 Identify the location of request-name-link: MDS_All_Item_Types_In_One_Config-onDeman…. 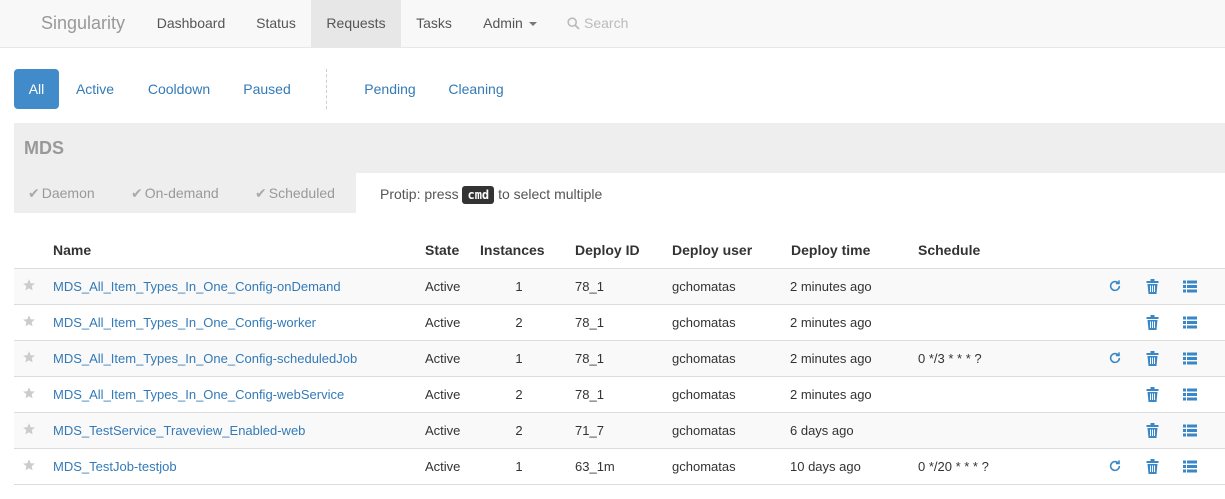
(197, 287).